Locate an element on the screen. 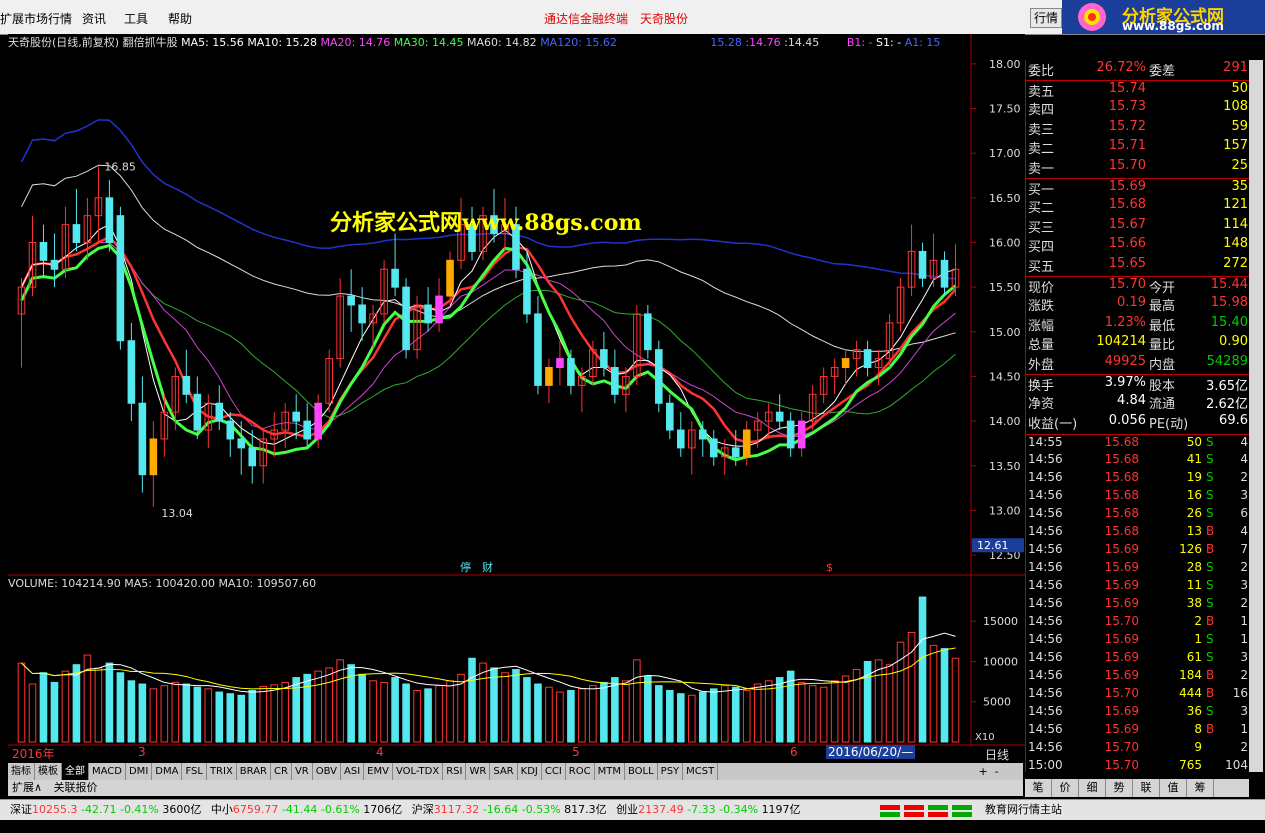  terminal-name: 通达信金融终端 is located at coordinates (586, 19).